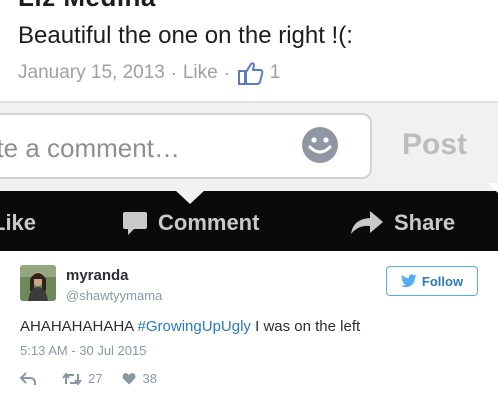  I want to click on share-action: Share, so click(402, 223).